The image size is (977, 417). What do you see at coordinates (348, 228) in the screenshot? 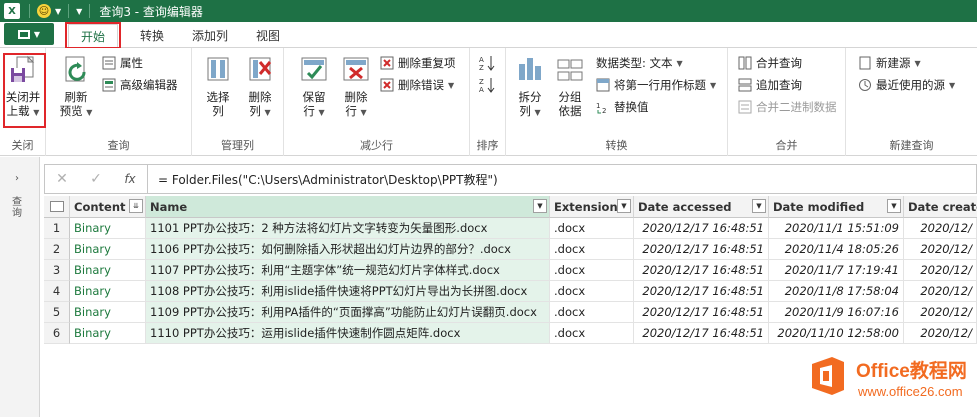
I see `cell-name: 1101 PPT办公技巧：2 种方法将幻灯片文字转变为矢量图形.docx` at bounding box center [348, 228].